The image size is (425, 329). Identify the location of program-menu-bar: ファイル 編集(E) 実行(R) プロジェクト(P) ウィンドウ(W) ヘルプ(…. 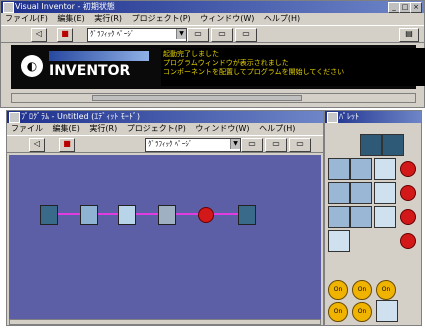
(165, 129).